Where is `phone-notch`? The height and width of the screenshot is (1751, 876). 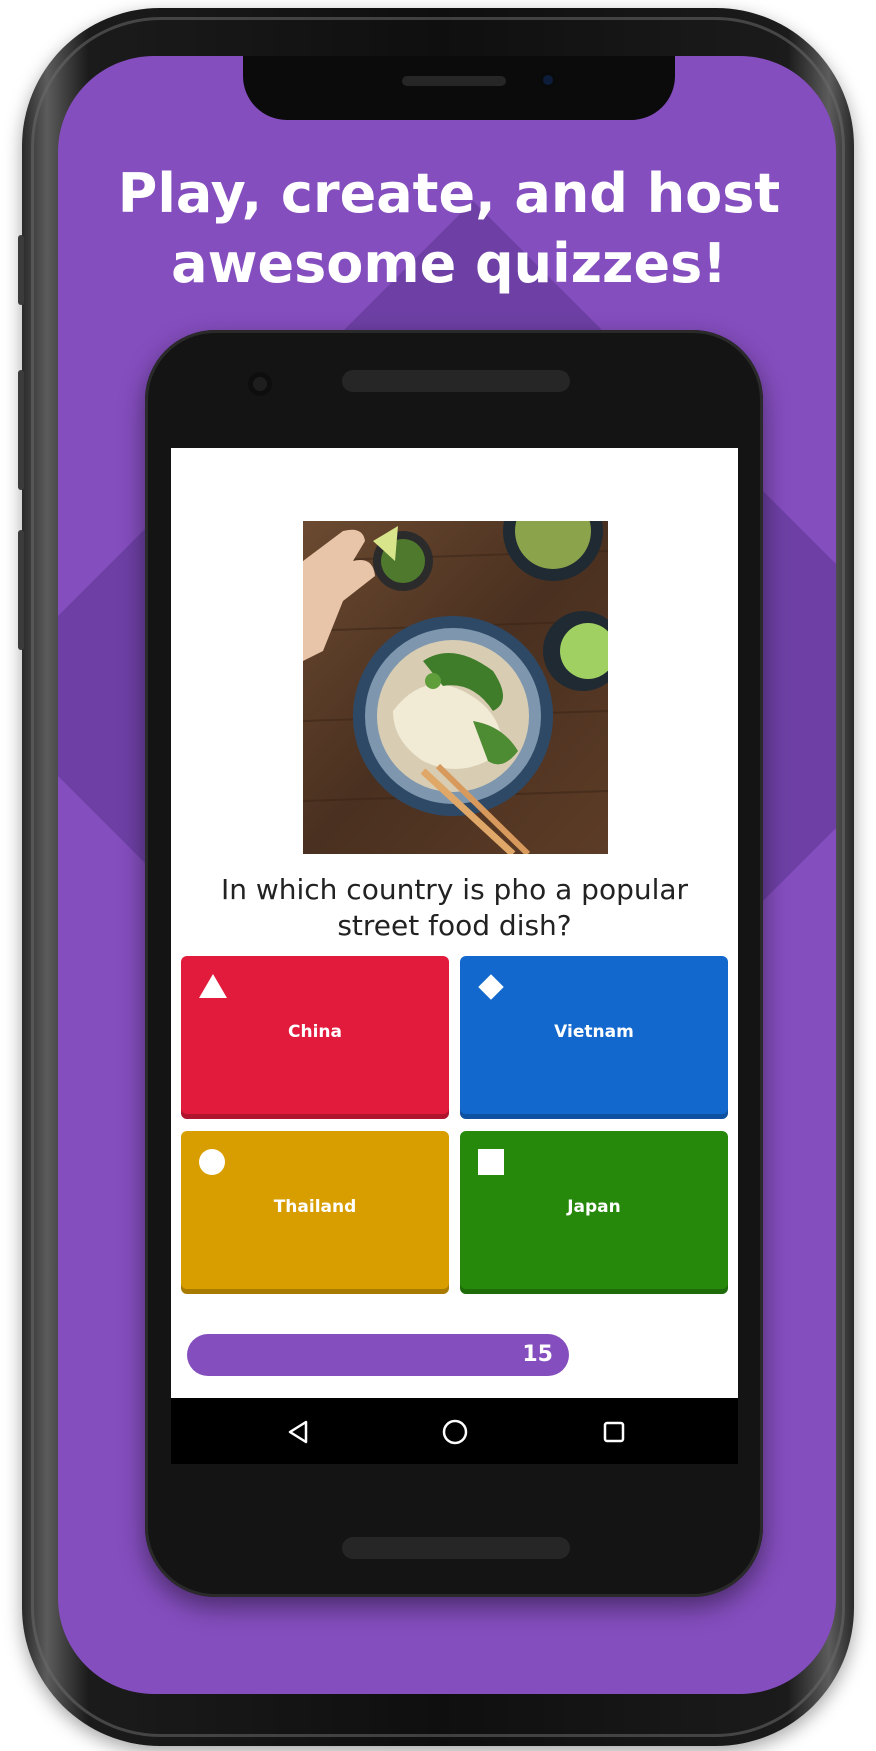
phone-notch is located at coordinates (459, 88).